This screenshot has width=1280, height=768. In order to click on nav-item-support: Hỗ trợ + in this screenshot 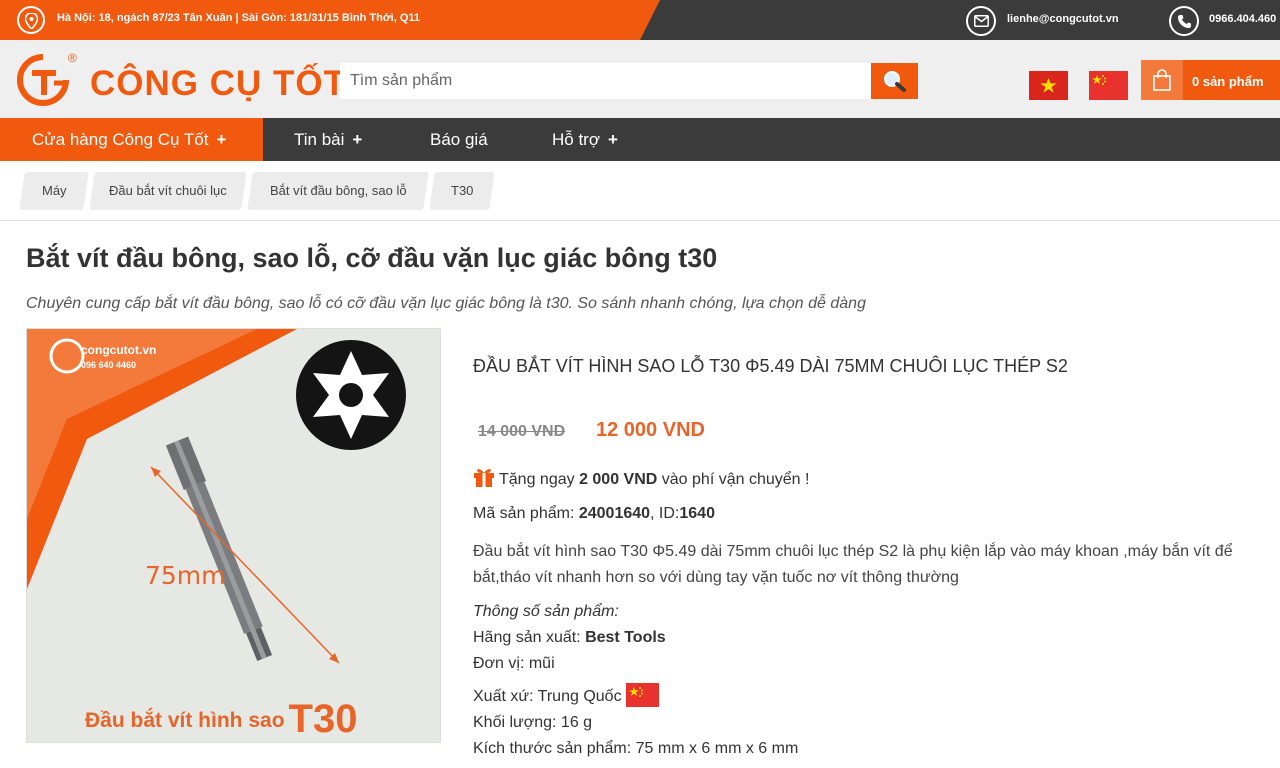, I will do `click(585, 139)`.